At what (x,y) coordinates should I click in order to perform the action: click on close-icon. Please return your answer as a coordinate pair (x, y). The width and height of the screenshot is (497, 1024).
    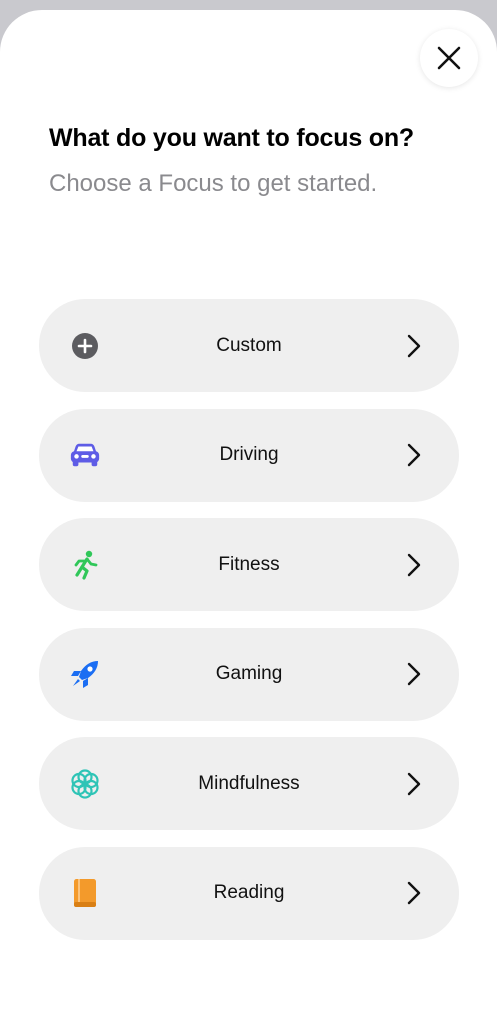
    Looking at the image, I should click on (449, 58).